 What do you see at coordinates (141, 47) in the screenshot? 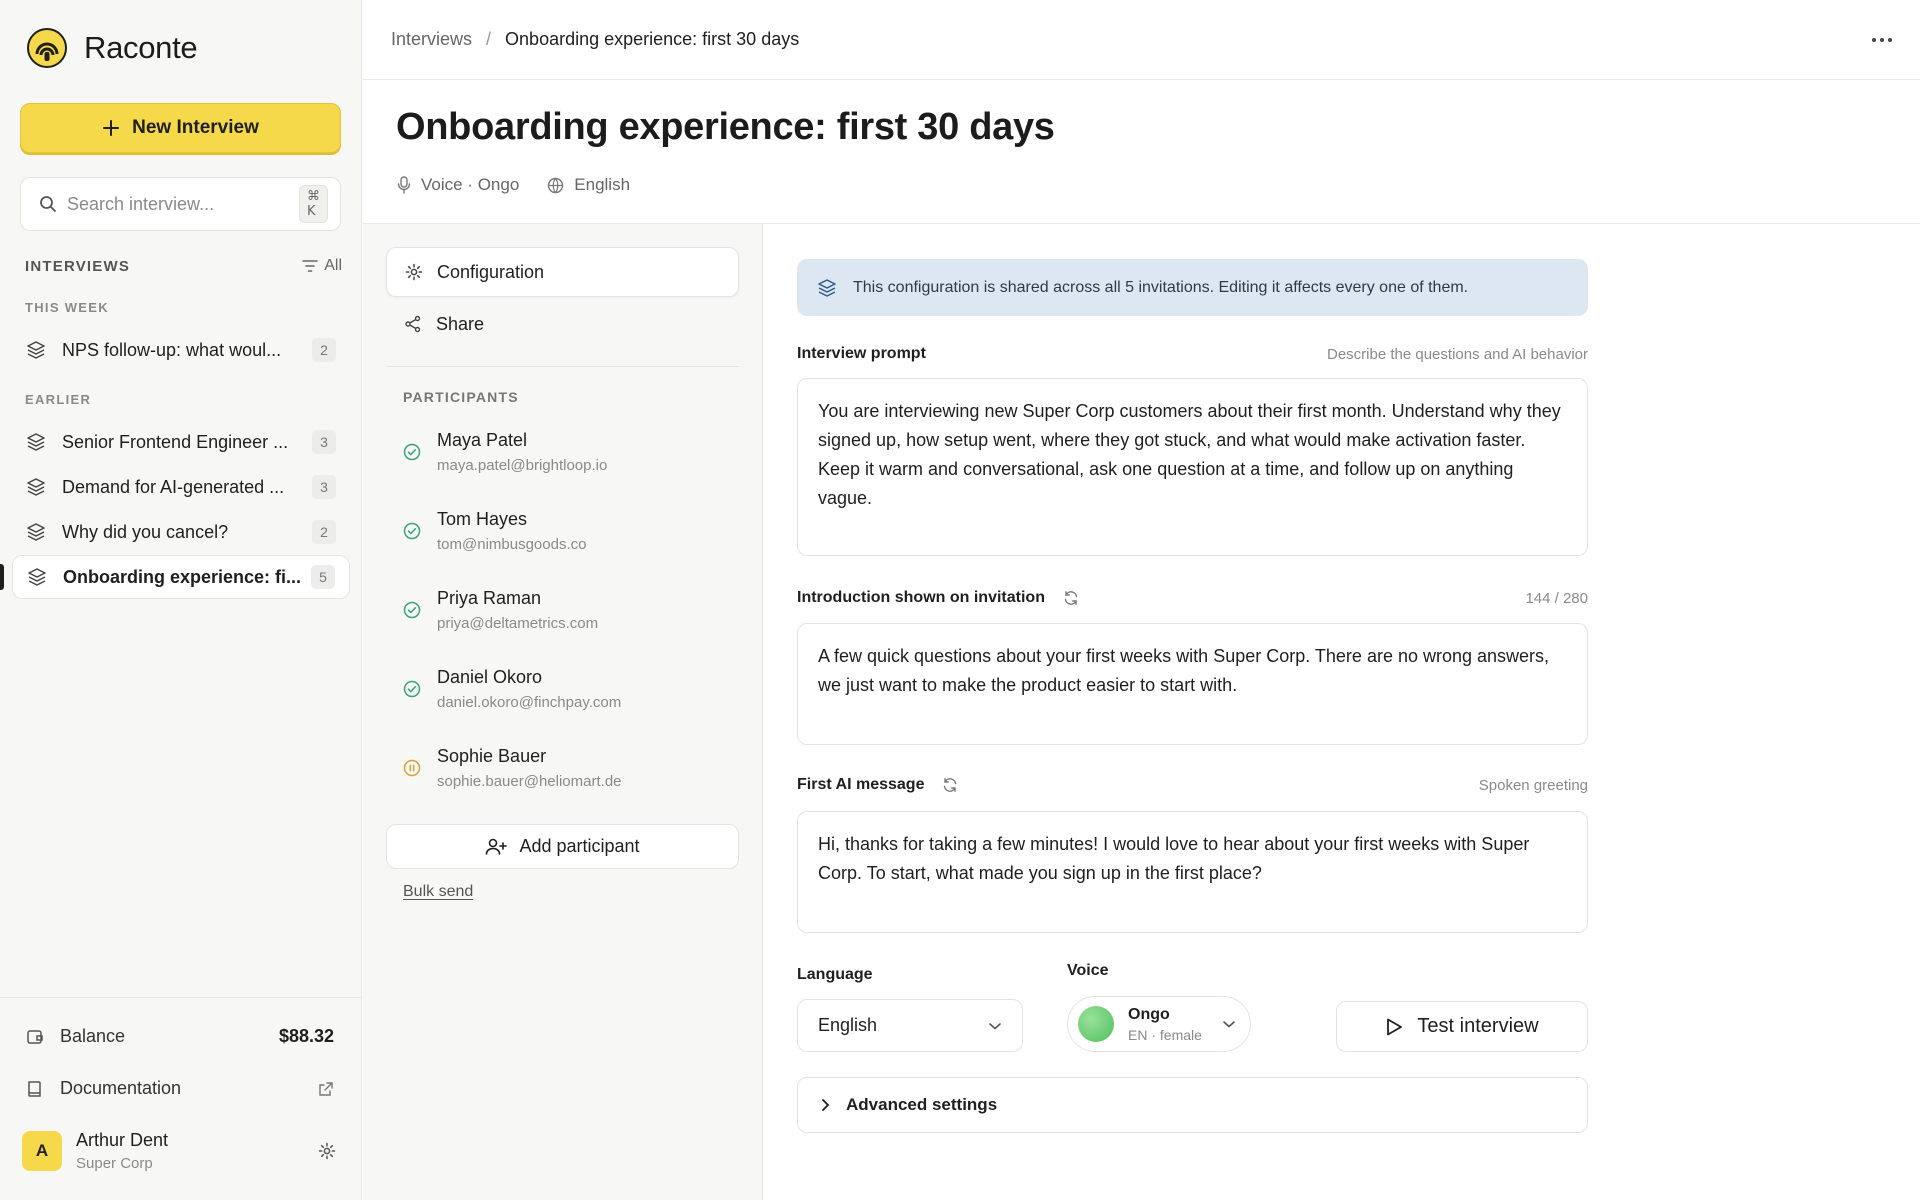
I see `app-name: Raconte` at bounding box center [141, 47].